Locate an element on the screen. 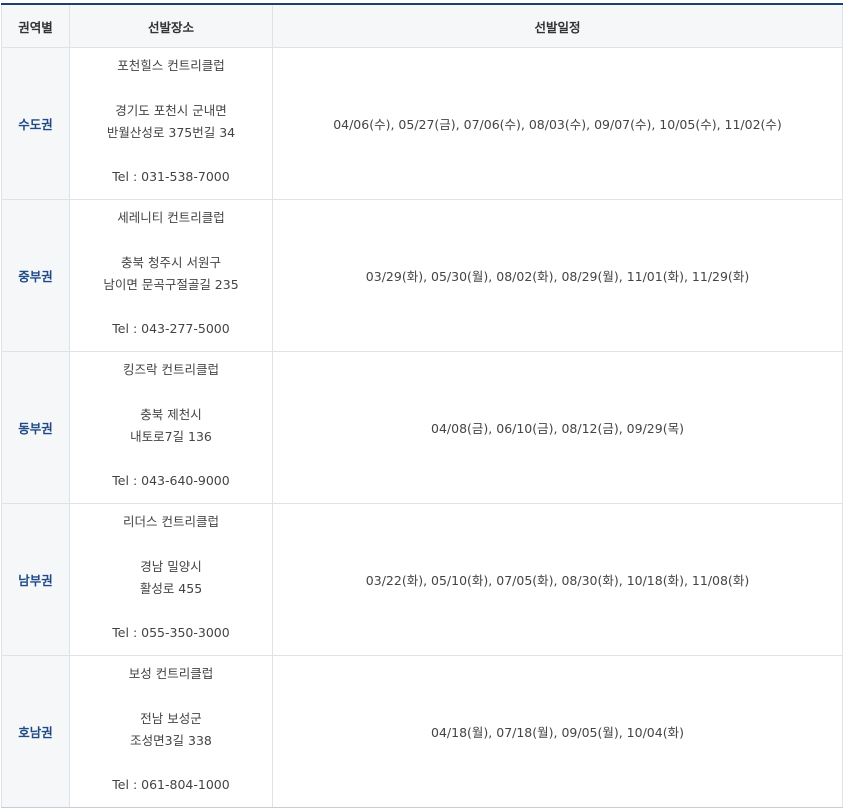  region-cell: 남부권 is located at coordinates (35, 579).